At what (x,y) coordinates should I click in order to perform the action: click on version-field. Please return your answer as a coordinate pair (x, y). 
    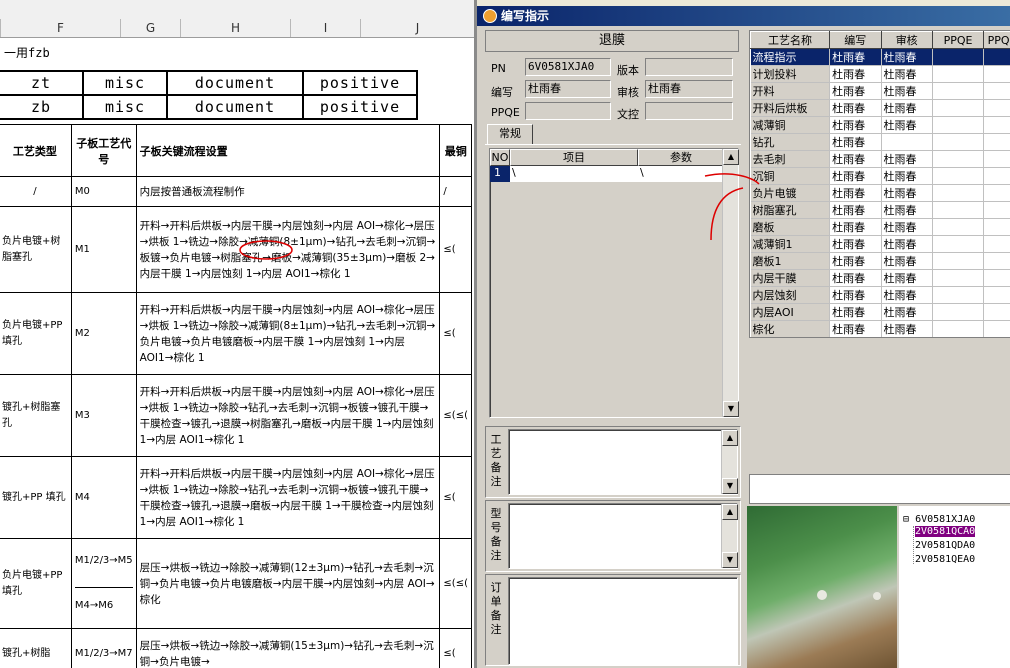
    Looking at the image, I should click on (689, 67).